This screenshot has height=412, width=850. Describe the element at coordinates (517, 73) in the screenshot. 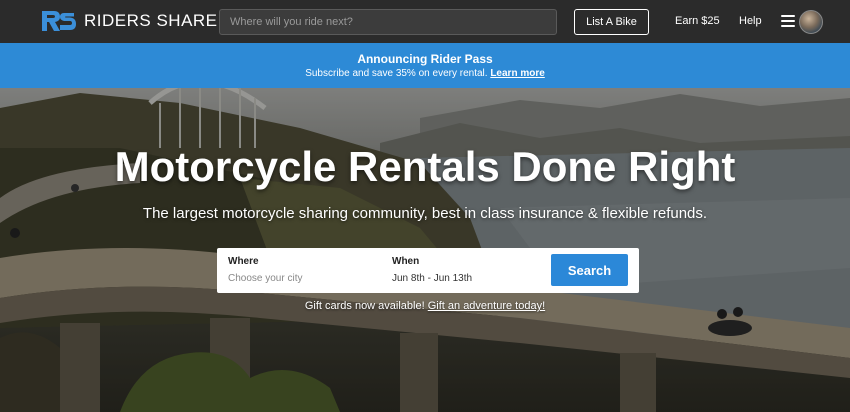

I see `learn-more-link: Learn more` at that location.